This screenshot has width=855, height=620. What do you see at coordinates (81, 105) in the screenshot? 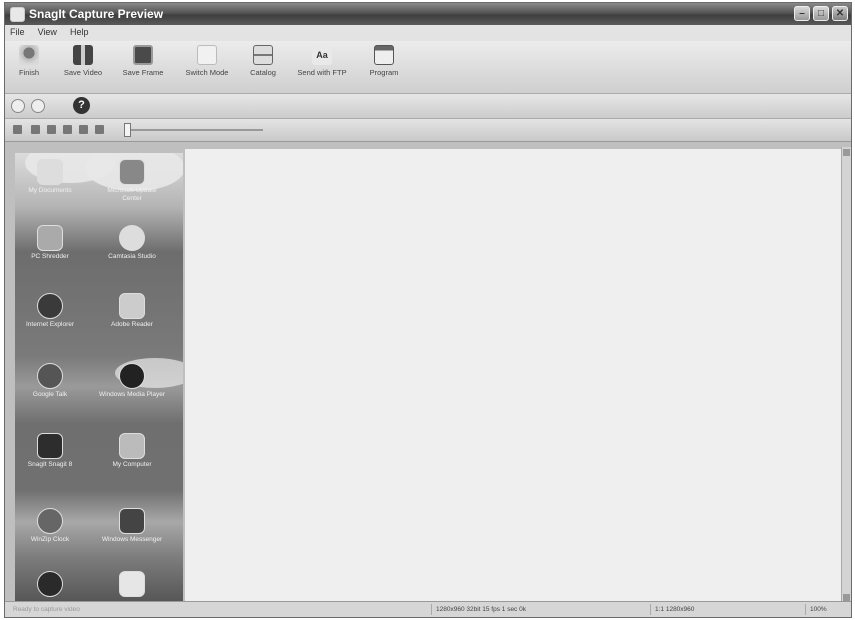
I see `help-icon: ?` at bounding box center [81, 105].